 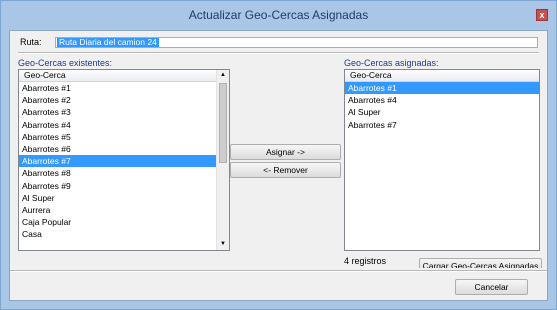 What do you see at coordinates (223, 75) in the screenshot?
I see `scroll-up-icon: ▲` at bounding box center [223, 75].